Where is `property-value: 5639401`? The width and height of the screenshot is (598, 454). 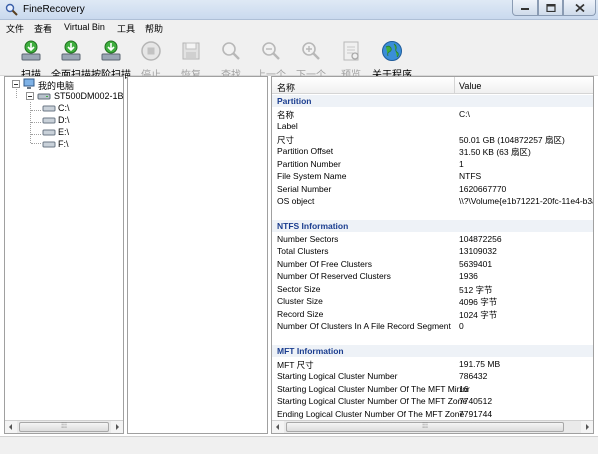 property-value: 5639401 is located at coordinates (476, 263).